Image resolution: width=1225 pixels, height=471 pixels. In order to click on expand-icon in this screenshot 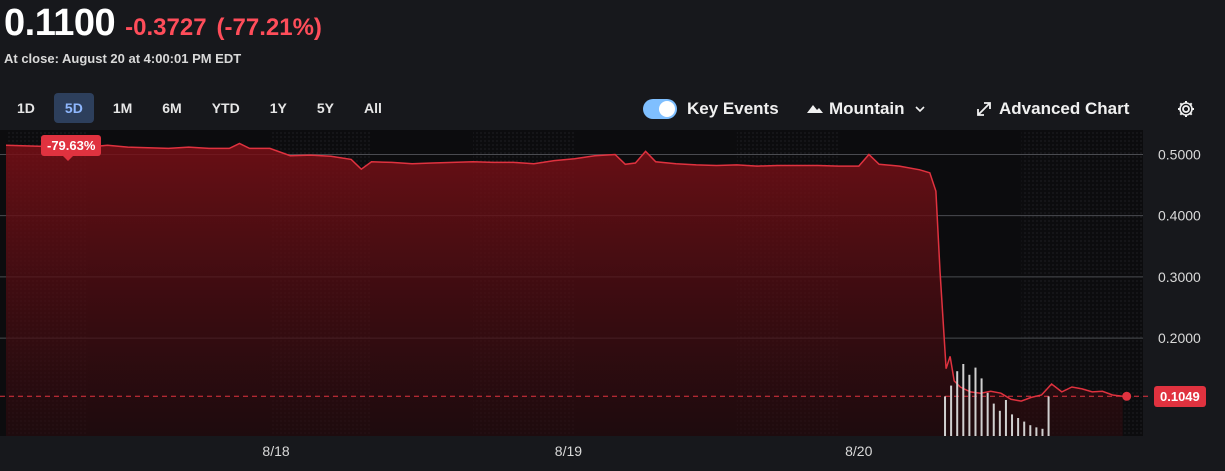, I will do `click(984, 109)`.